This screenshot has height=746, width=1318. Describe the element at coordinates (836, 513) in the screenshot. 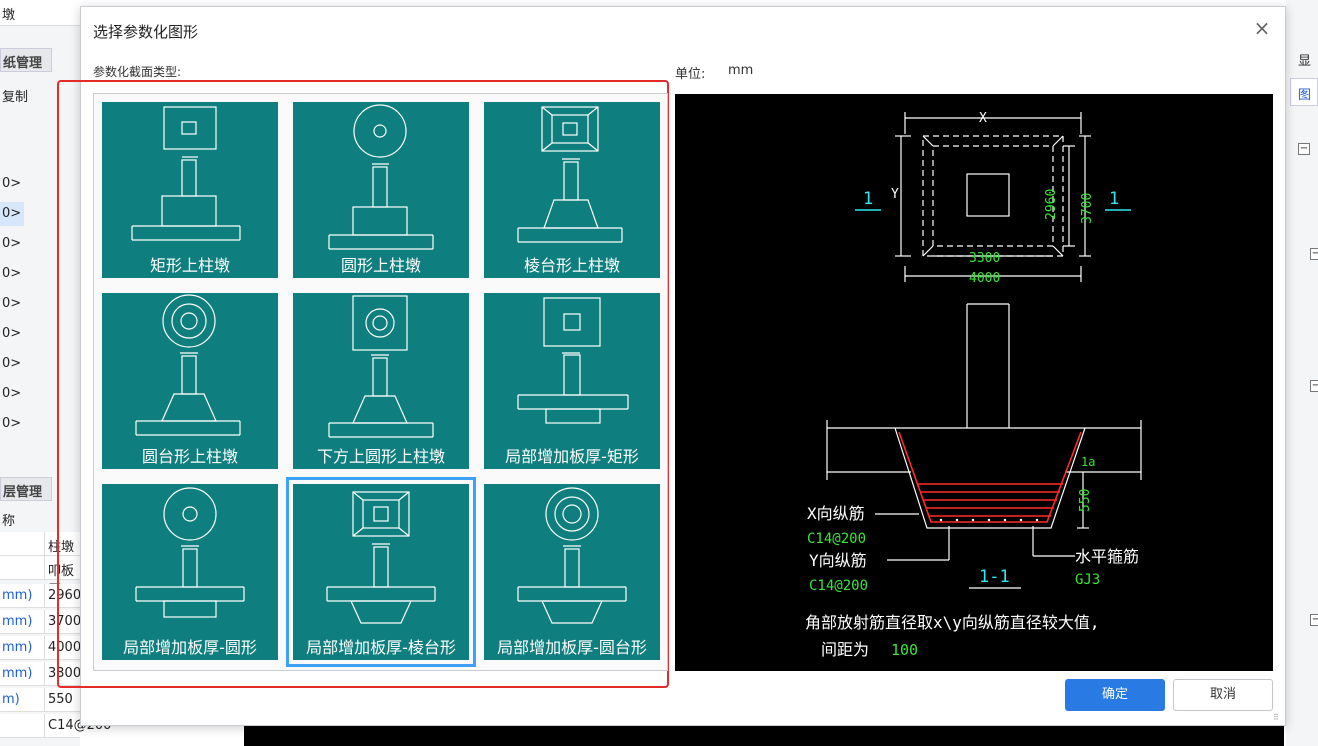

I see `x-rebar-label: X向纵筋` at that location.